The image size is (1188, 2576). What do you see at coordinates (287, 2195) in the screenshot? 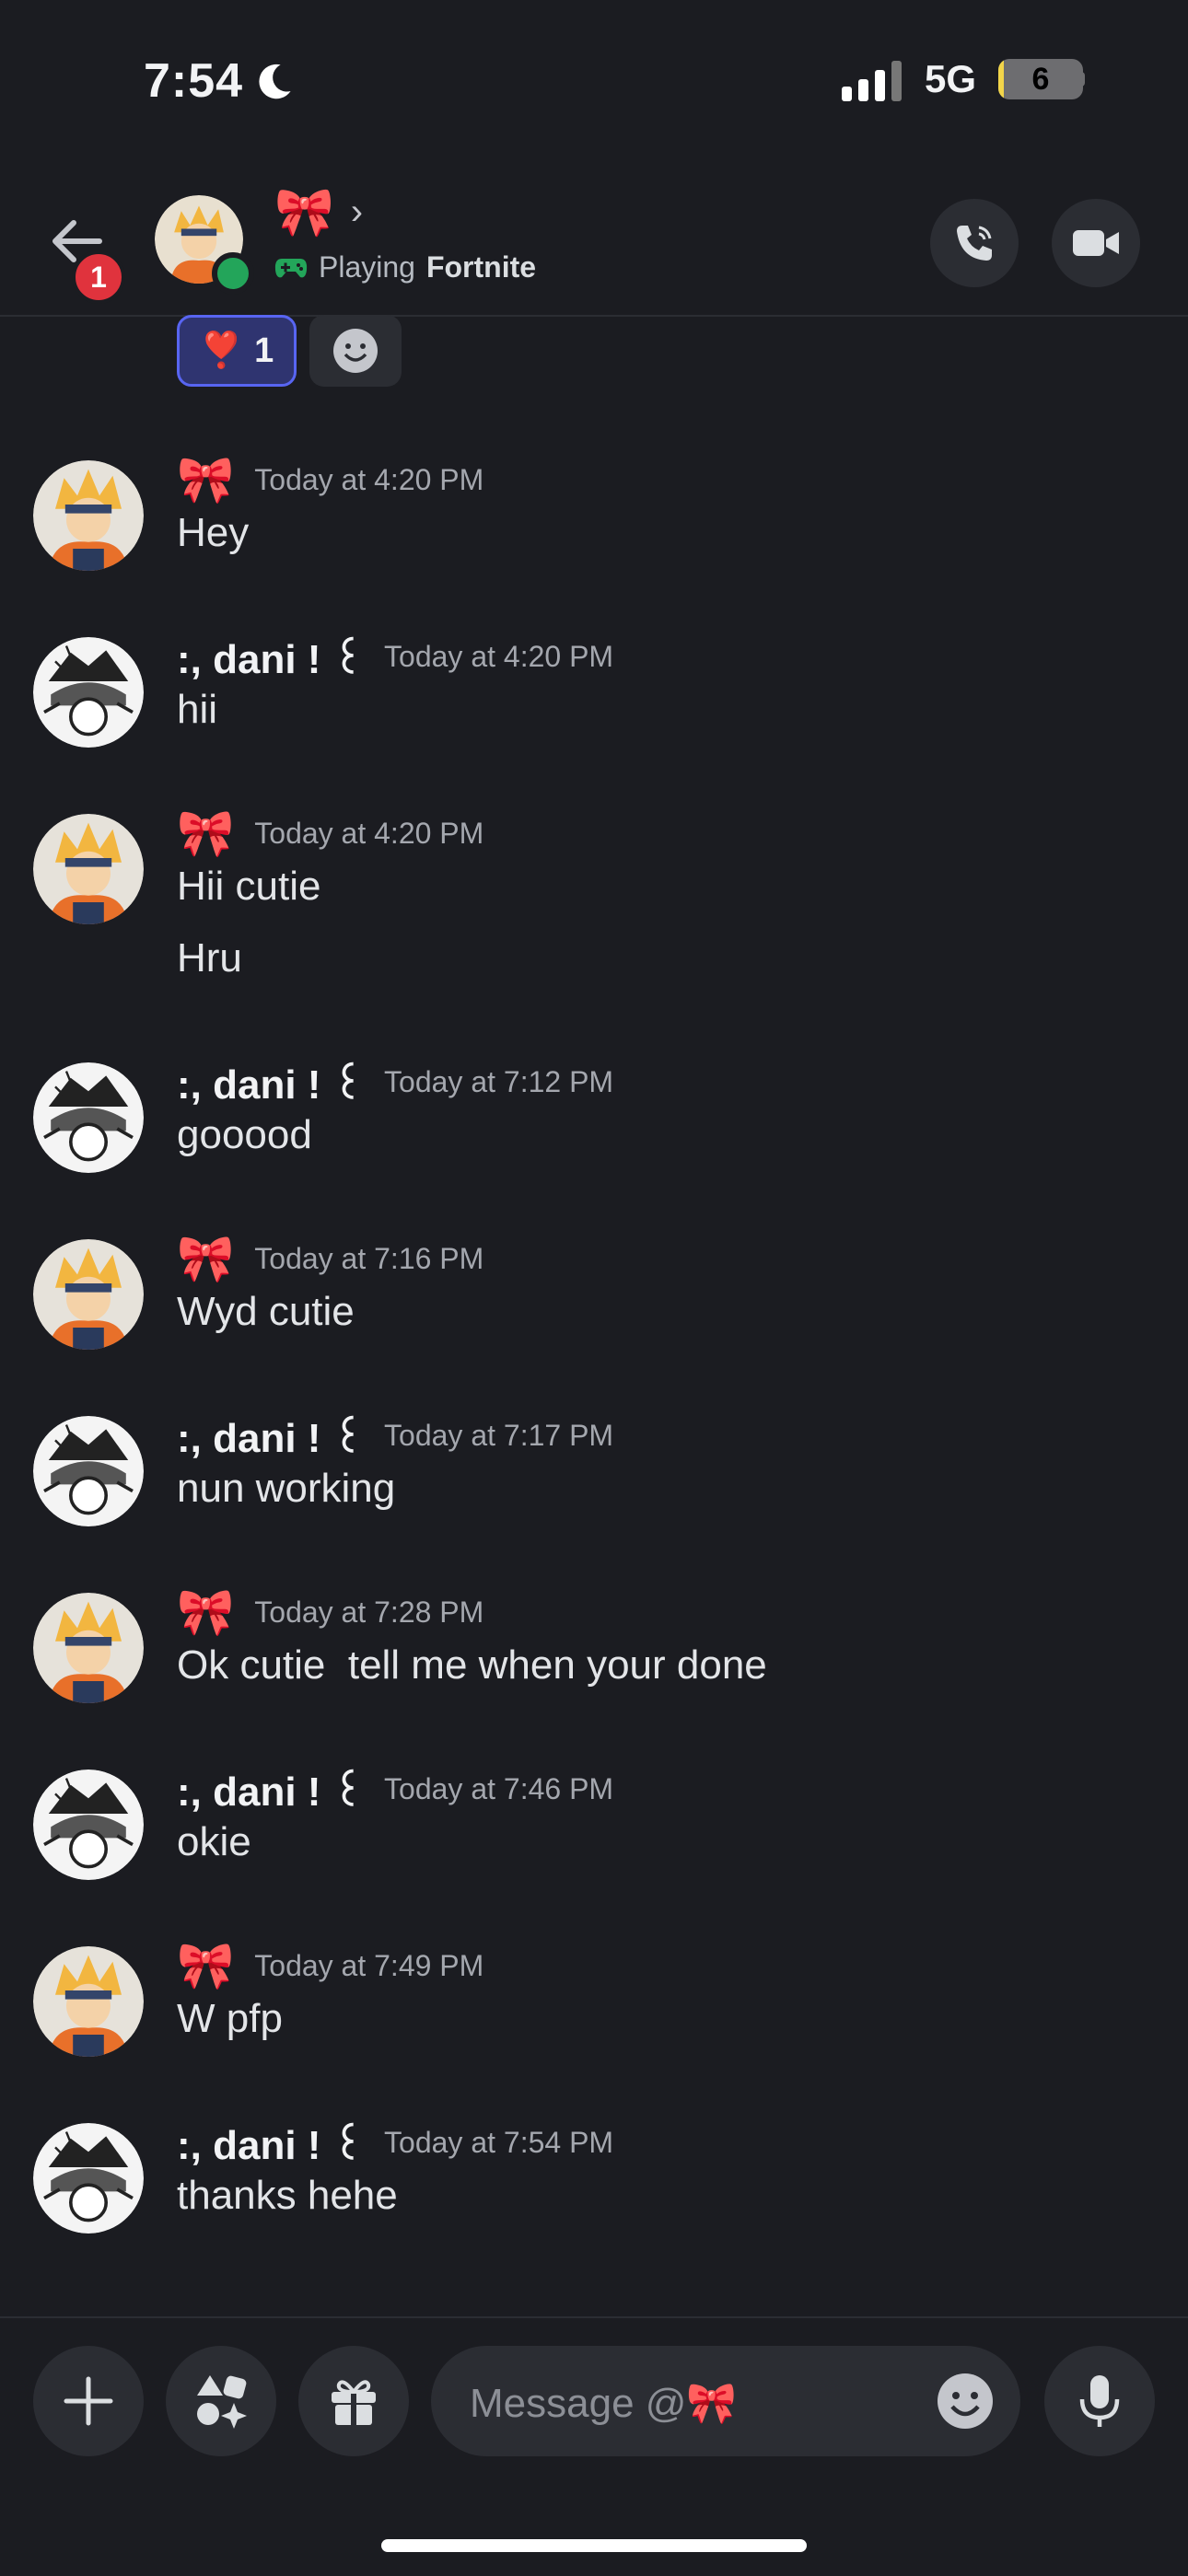
I see `message-text: thanks hehe` at bounding box center [287, 2195].